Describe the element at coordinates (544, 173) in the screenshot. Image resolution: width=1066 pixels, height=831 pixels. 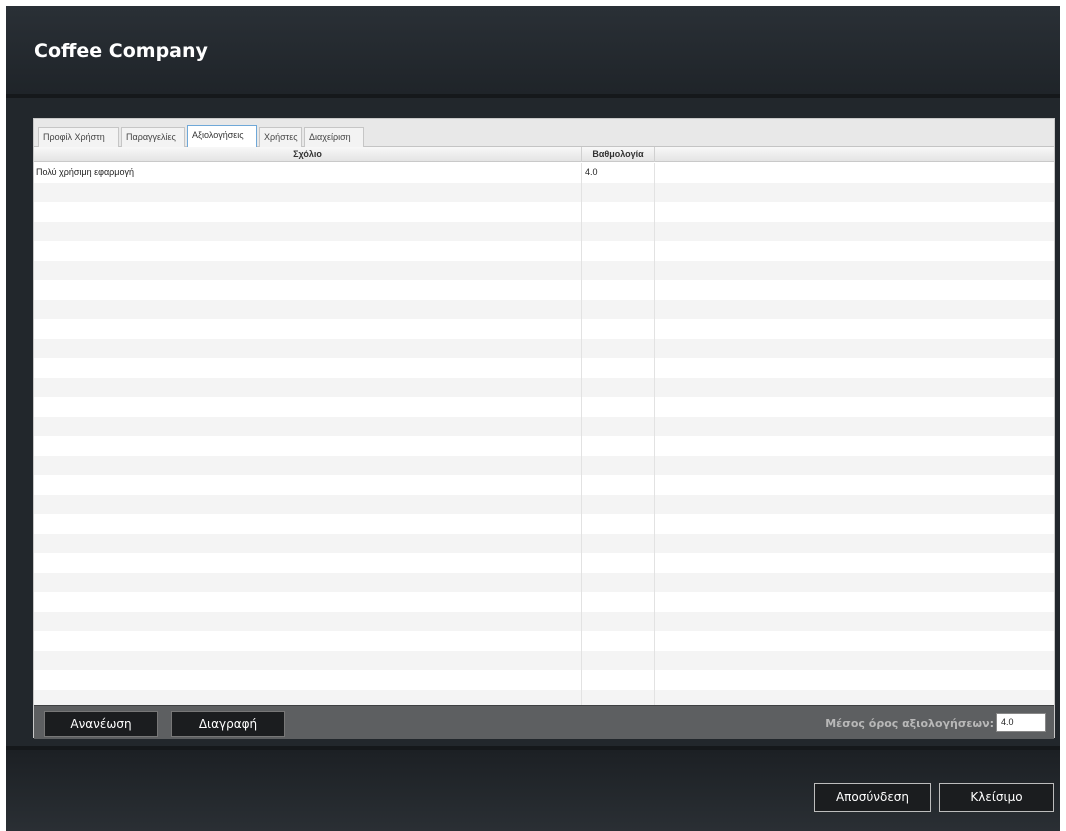
I see `table-row: Πολύ χρήσιμη εφαρμογή 4.0` at that location.